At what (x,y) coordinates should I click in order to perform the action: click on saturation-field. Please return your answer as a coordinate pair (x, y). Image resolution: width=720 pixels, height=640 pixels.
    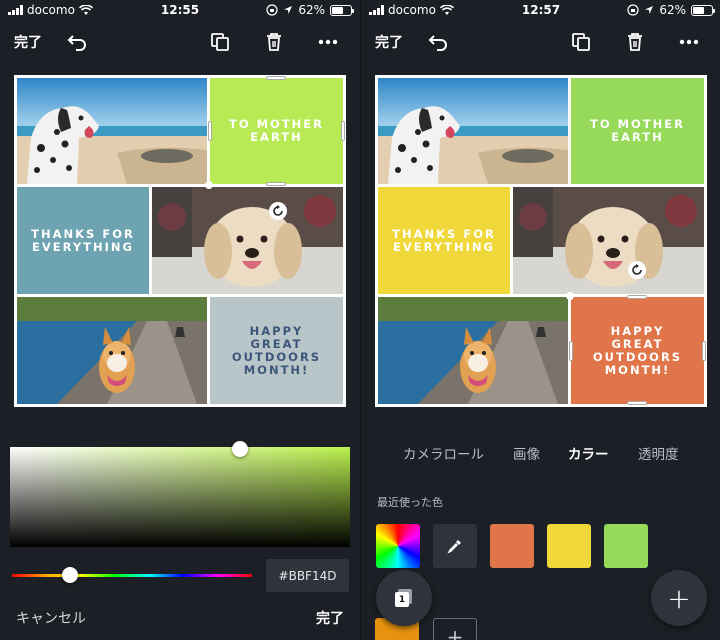
    Looking at the image, I should click on (180, 497).